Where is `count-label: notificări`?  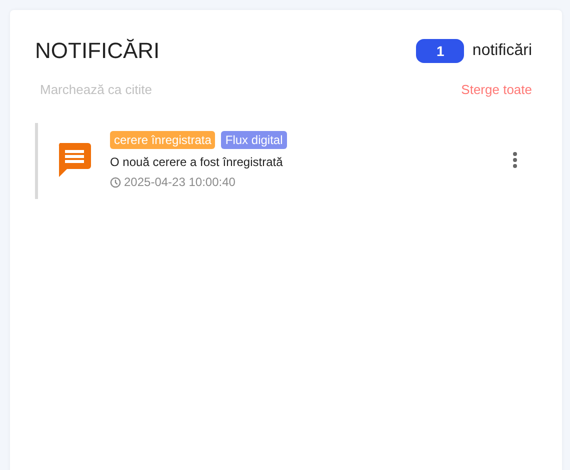 count-label: notificări is located at coordinates (502, 51).